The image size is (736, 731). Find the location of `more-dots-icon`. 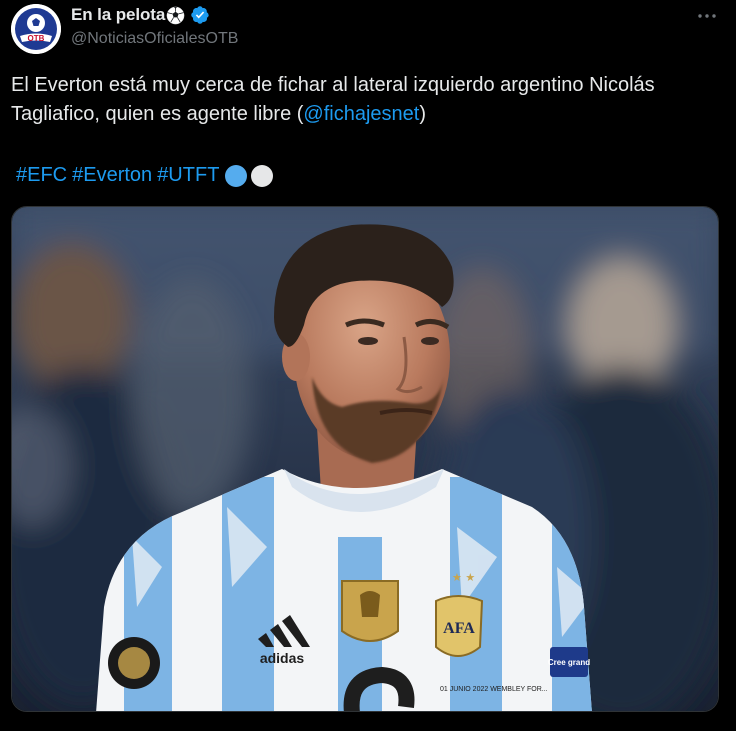

more-dots-icon is located at coordinates (707, 16).